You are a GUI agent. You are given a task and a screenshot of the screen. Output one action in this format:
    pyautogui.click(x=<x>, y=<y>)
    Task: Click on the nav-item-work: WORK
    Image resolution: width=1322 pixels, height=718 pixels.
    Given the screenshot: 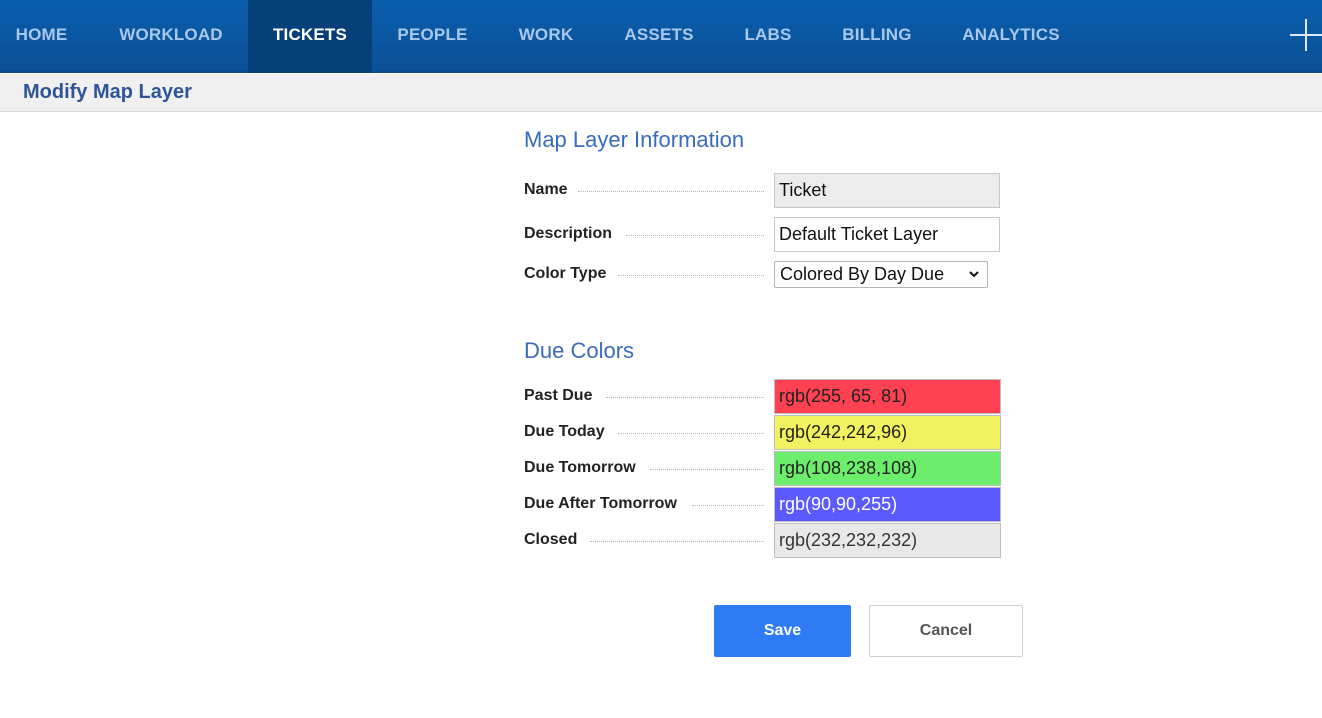 What is the action you would take?
    pyautogui.click(x=546, y=36)
    